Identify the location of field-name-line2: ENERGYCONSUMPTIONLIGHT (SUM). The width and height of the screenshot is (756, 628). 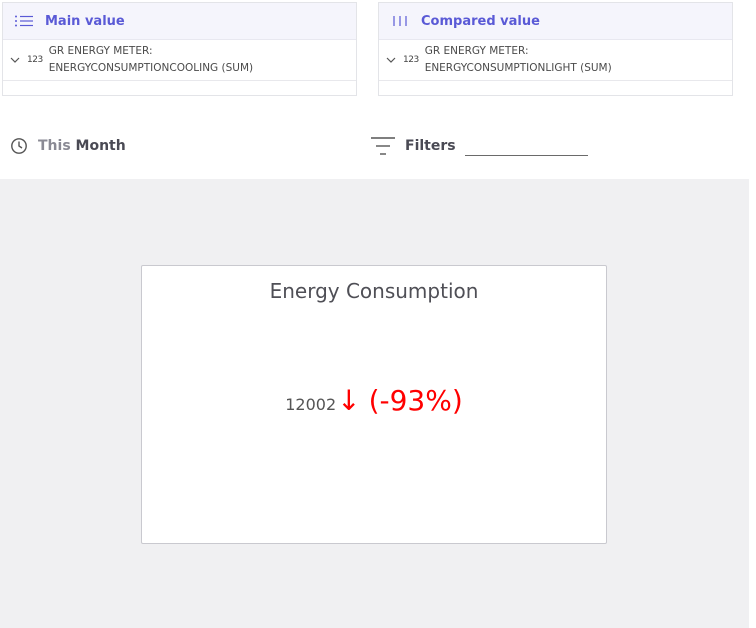
(518, 68).